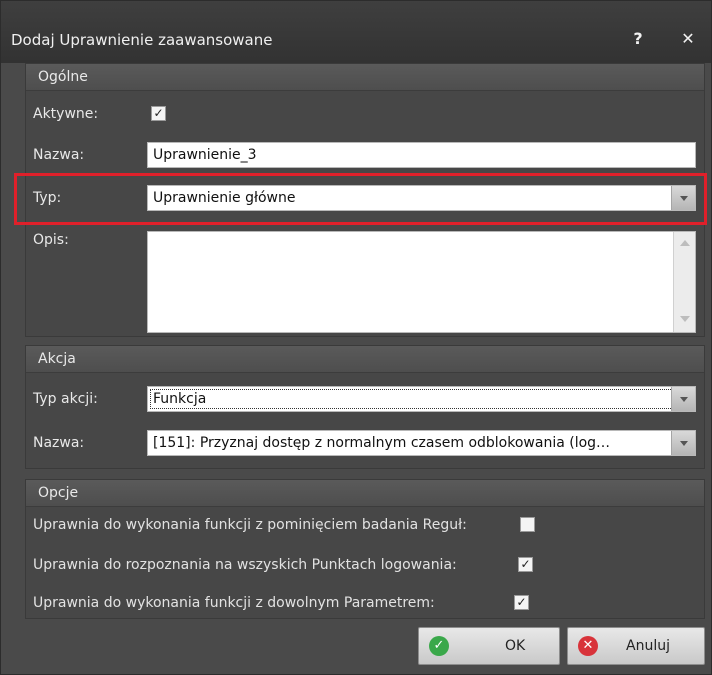 This screenshot has width=712, height=675. What do you see at coordinates (365, 115) in the screenshot?
I see `active-row: Aktywne: ✓` at bounding box center [365, 115].